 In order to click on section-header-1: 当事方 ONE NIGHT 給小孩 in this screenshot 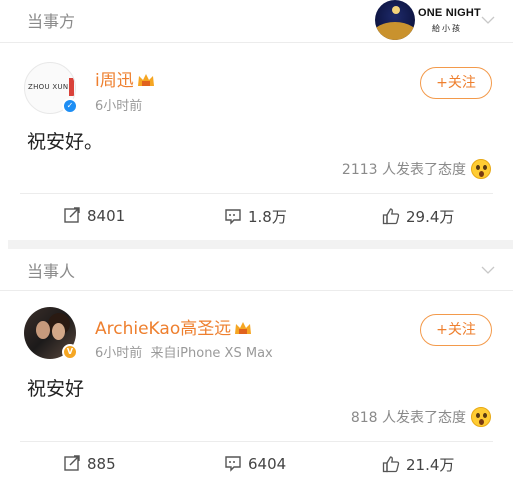, I will do `click(256, 20)`.